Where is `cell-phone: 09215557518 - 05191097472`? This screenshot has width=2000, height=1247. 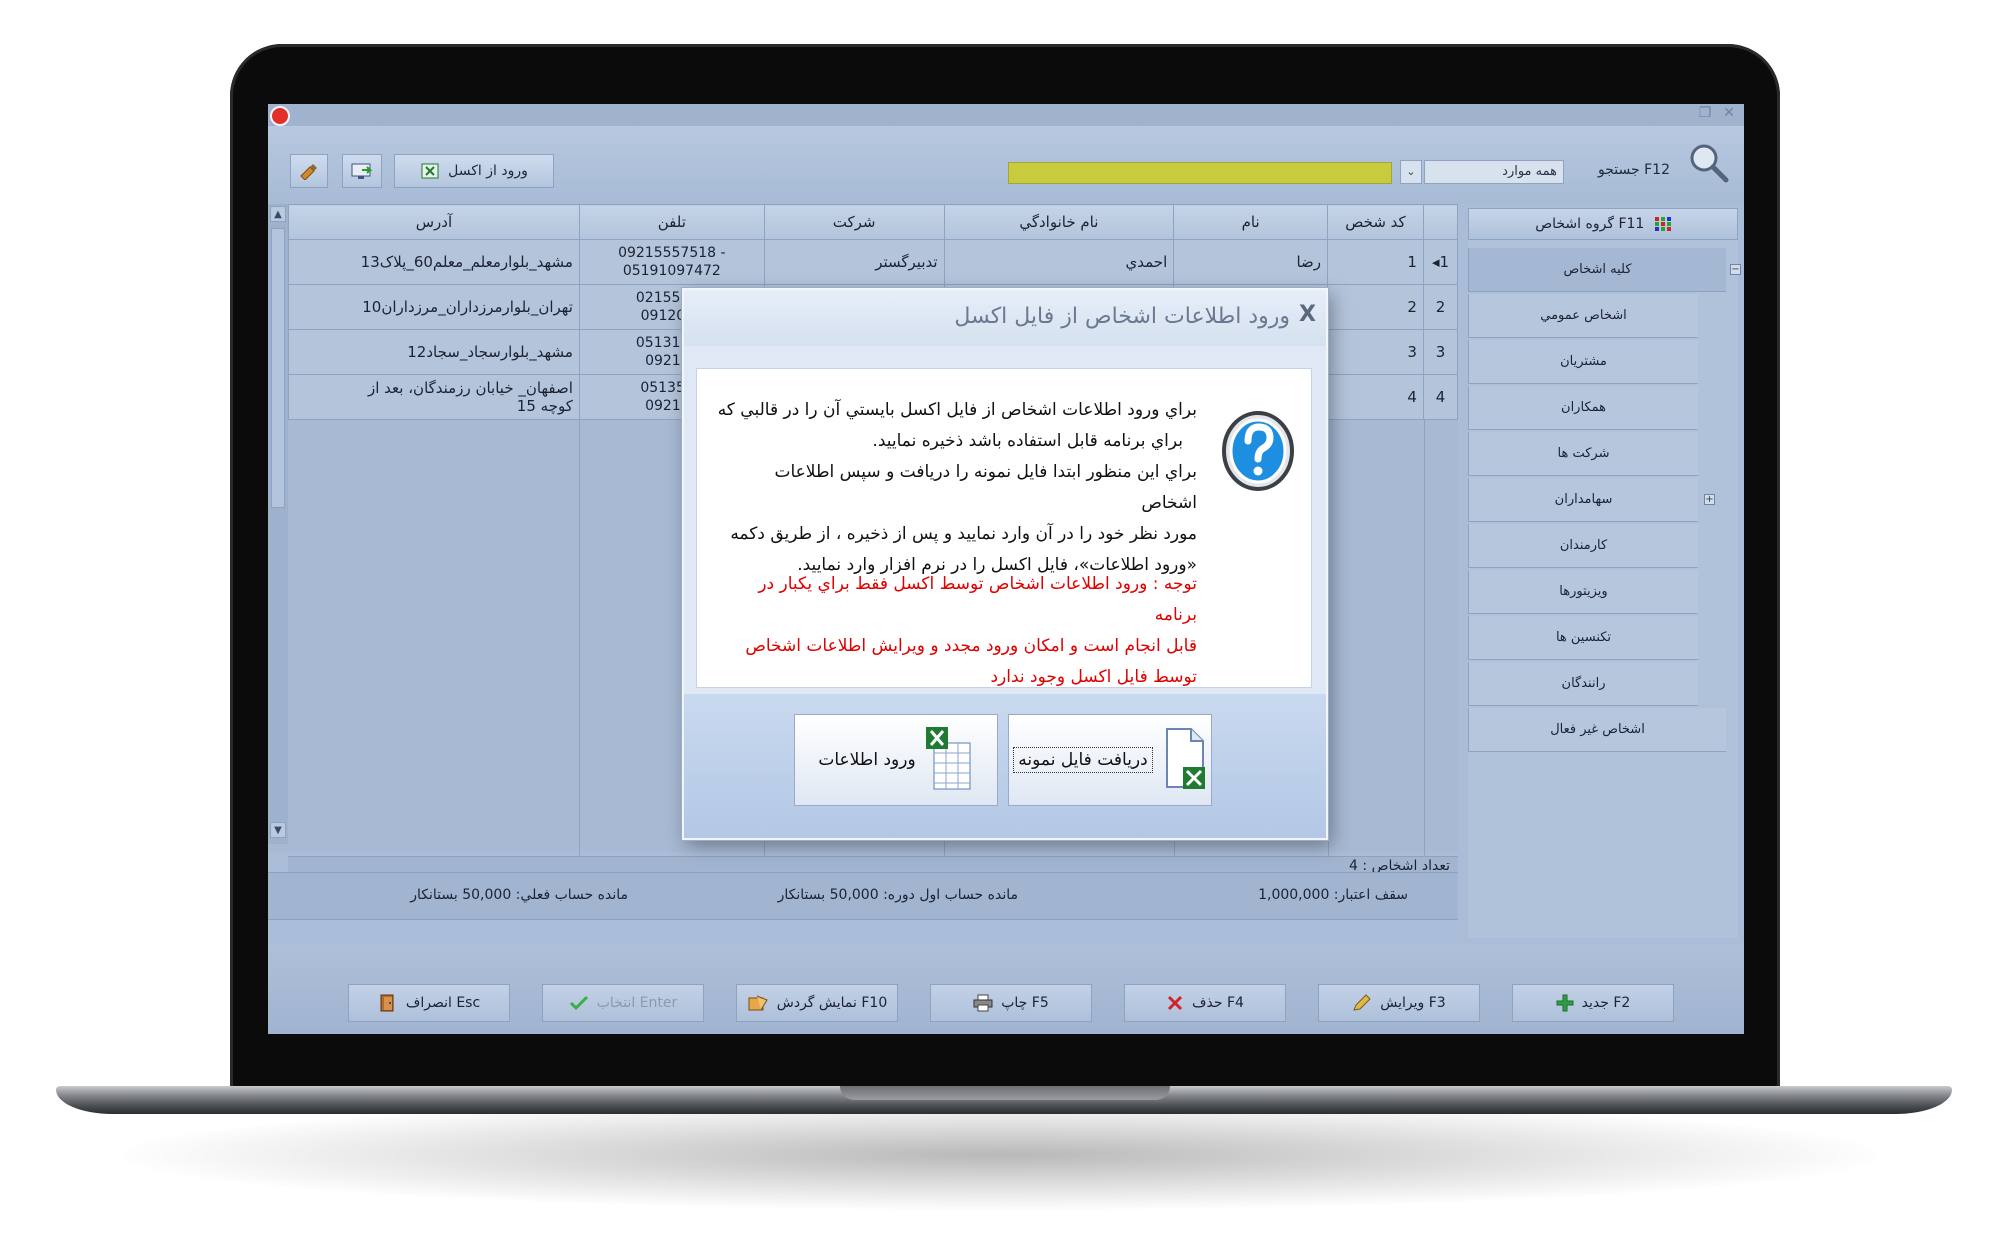
cell-phone: 09215557518 - 05191097472 is located at coordinates (671, 262).